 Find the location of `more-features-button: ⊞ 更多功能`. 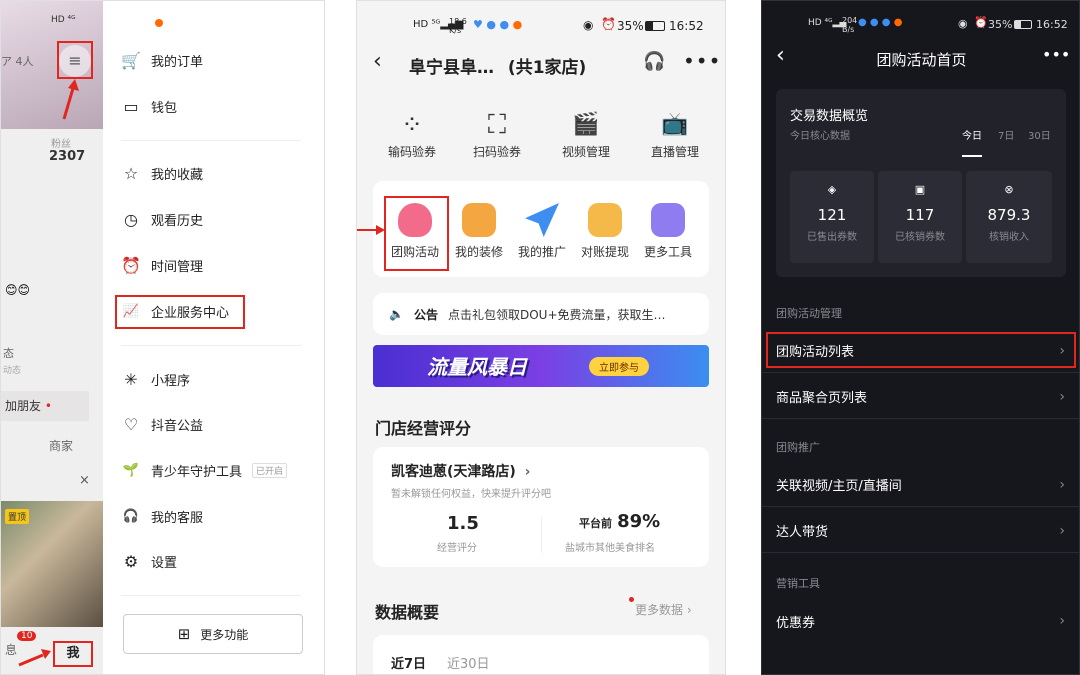

more-features-button: ⊞ 更多功能 is located at coordinates (213, 634).